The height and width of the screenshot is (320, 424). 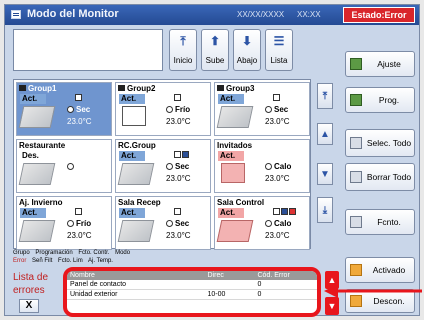 I want to click on arrow-up-top-icon: ⤒, so click(x=325, y=96).